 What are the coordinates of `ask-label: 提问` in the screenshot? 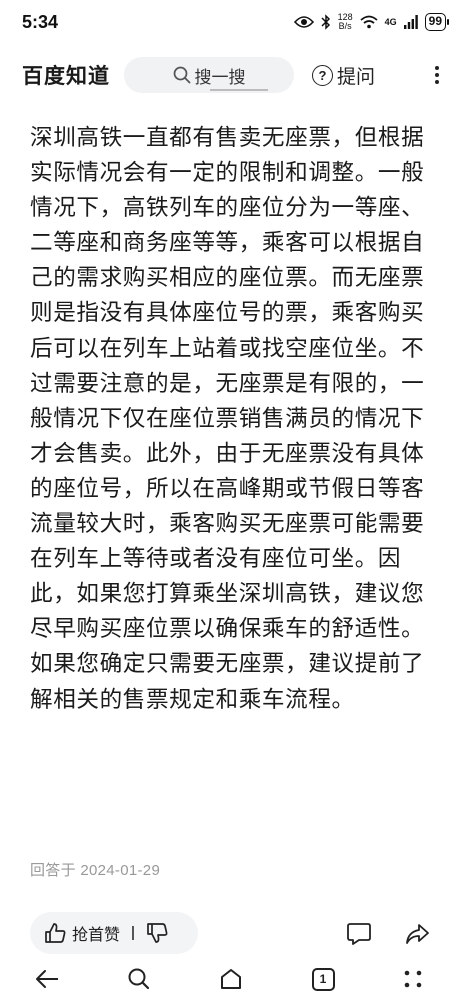 It's located at (356, 76).